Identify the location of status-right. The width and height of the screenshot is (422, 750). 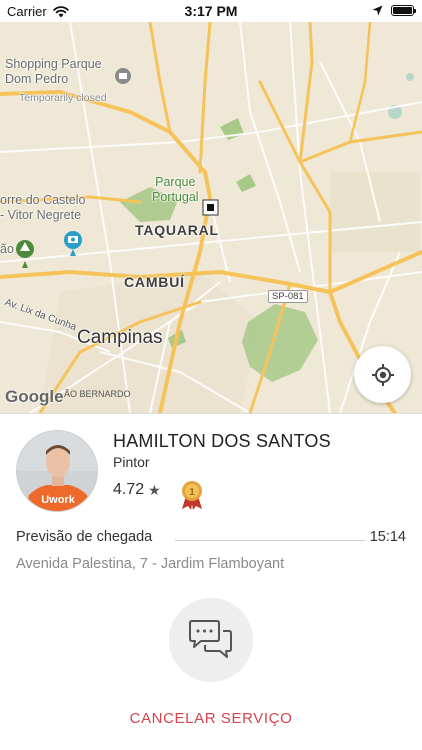
(394, 10).